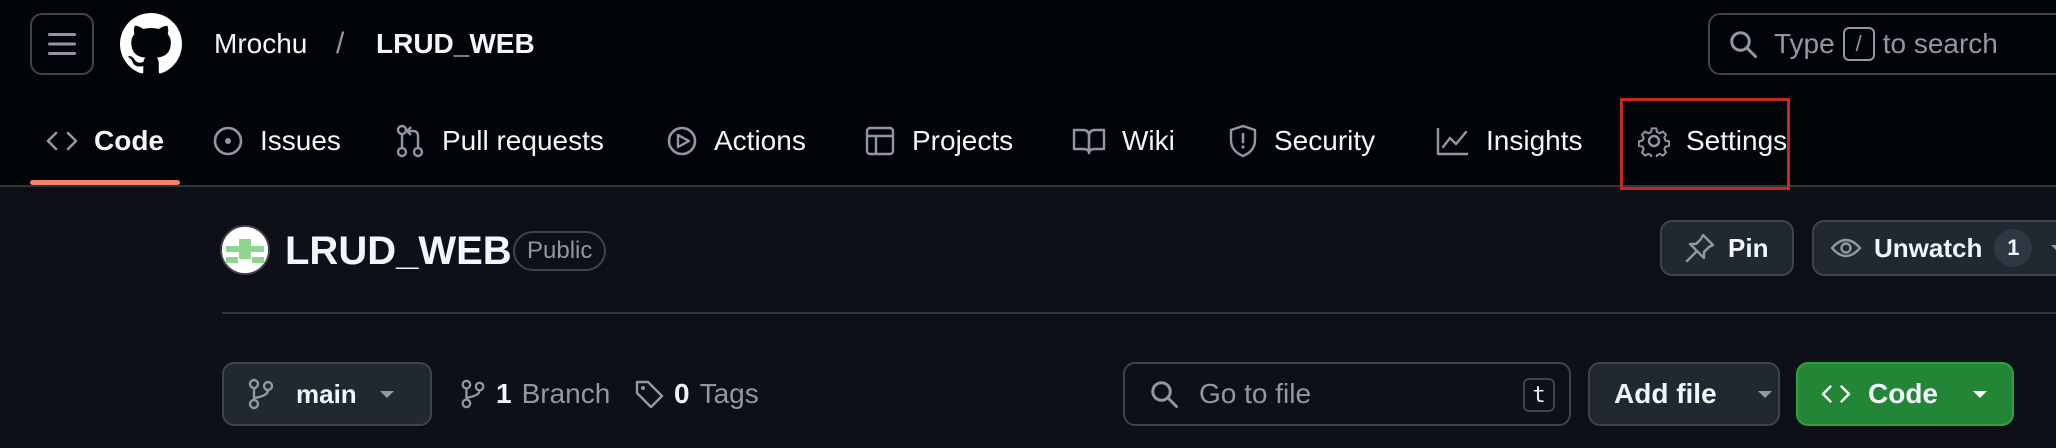 Image resolution: width=2056 pixels, height=448 pixels. What do you see at coordinates (1539, 395) in the screenshot?
I see `go-to-file-shortcut: t` at bounding box center [1539, 395].